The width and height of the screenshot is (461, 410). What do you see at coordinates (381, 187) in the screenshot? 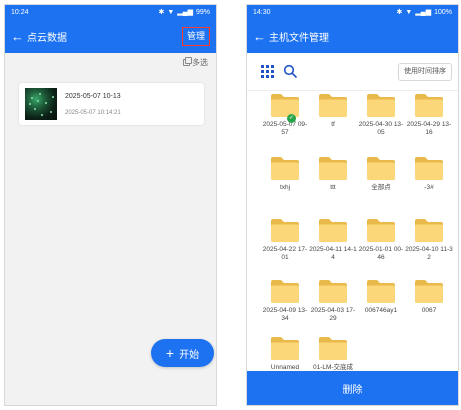
I see `folder-label: 全部点` at bounding box center [381, 187].